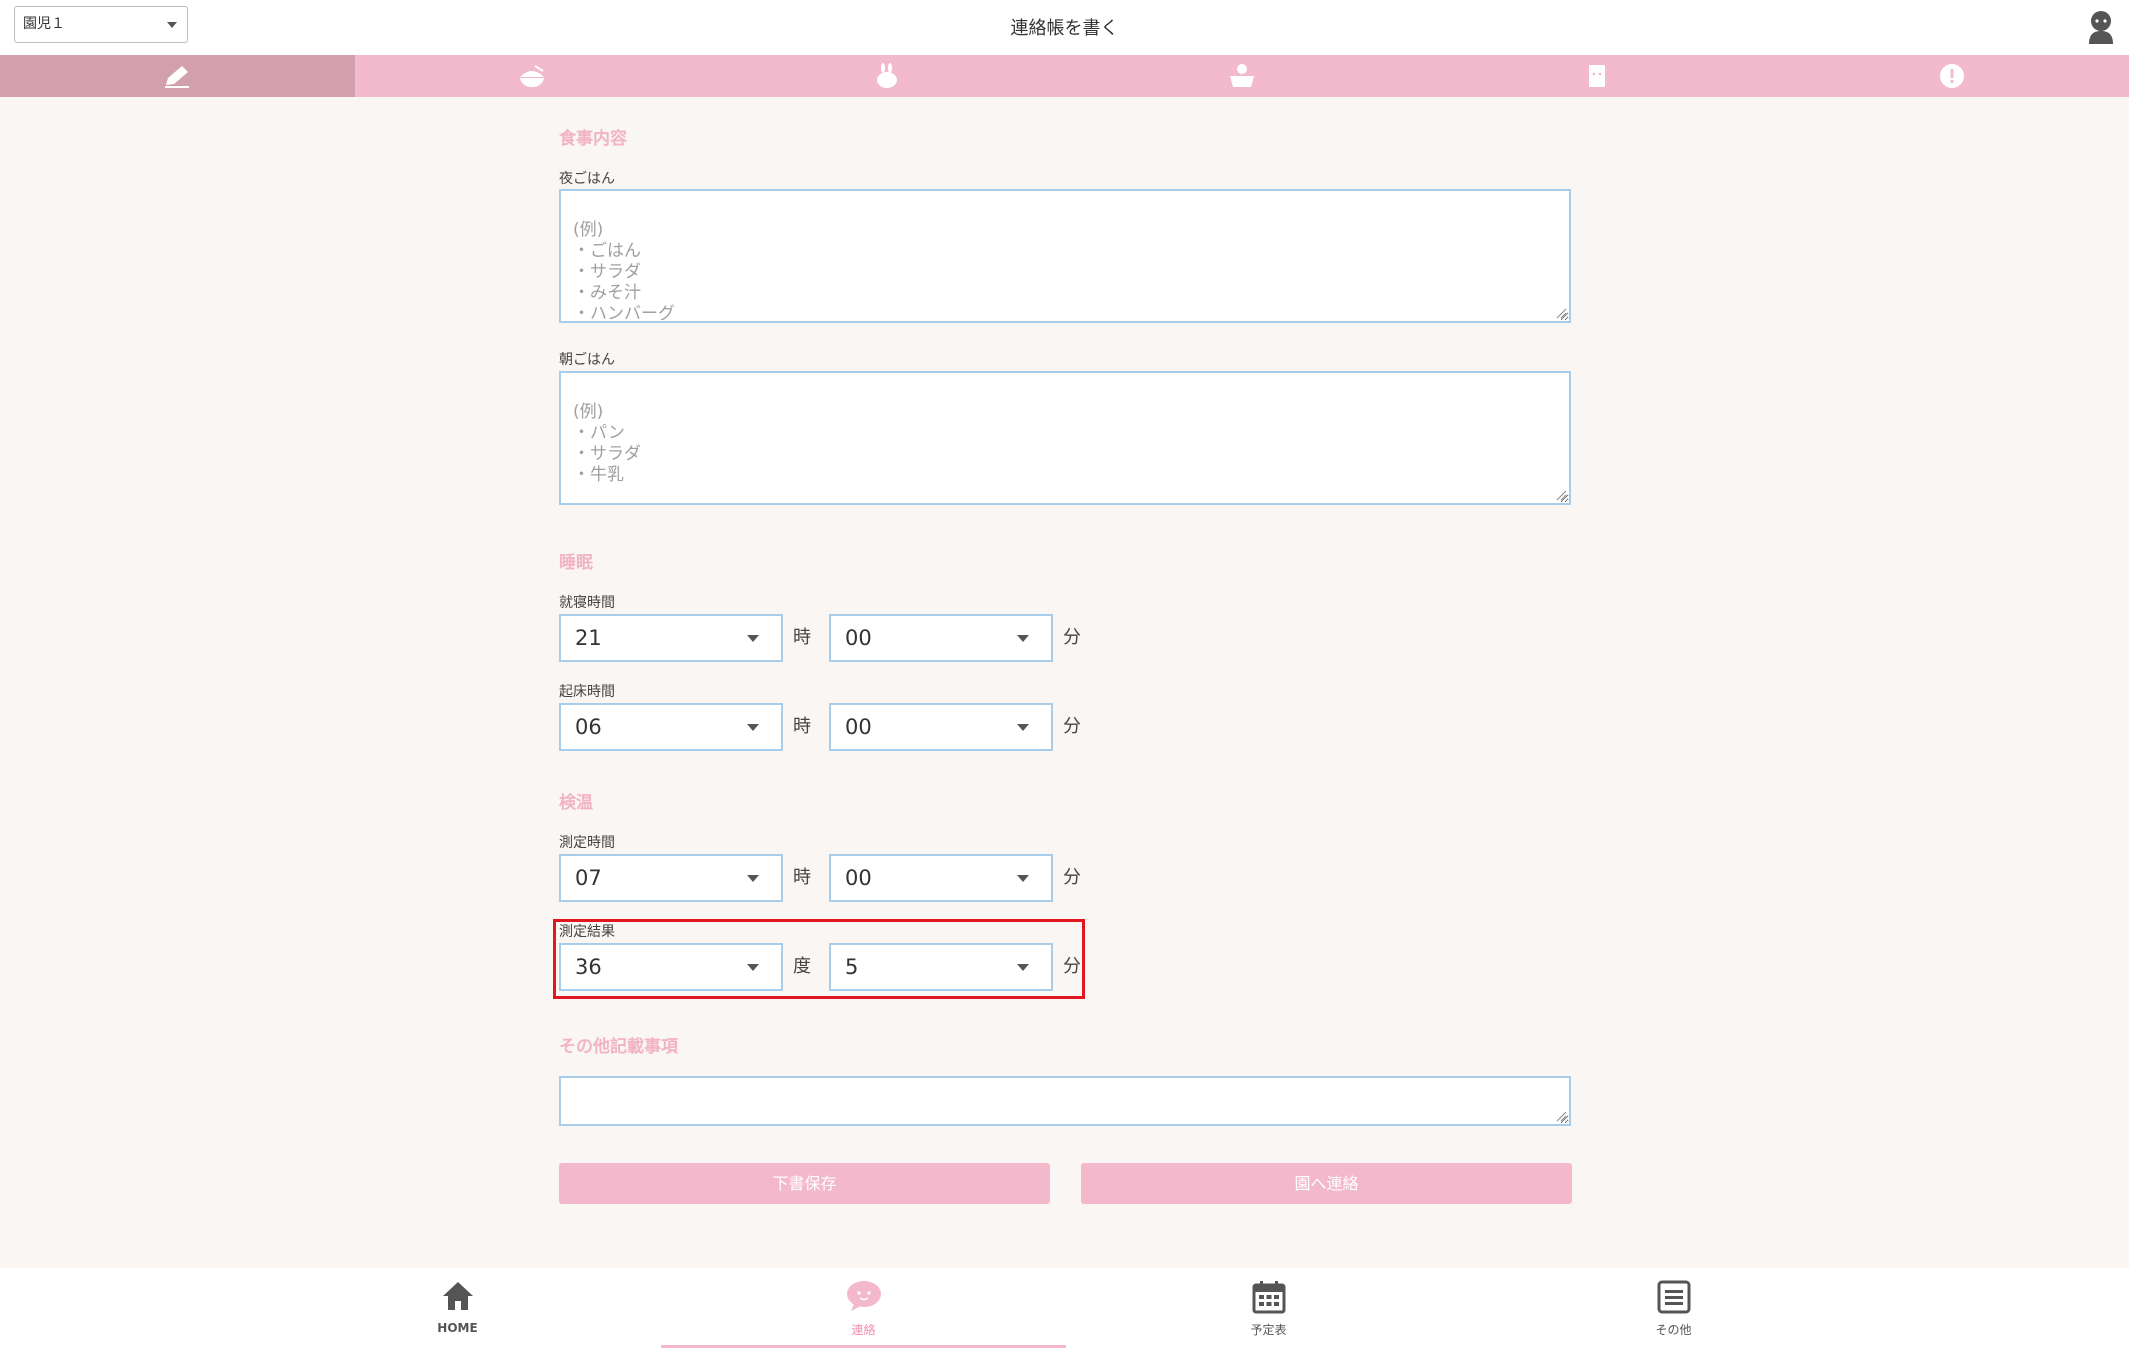 This screenshot has width=2129, height=1350. What do you see at coordinates (863, 1296) in the screenshot?
I see `chat-icon` at bounding box center [863, 1296].